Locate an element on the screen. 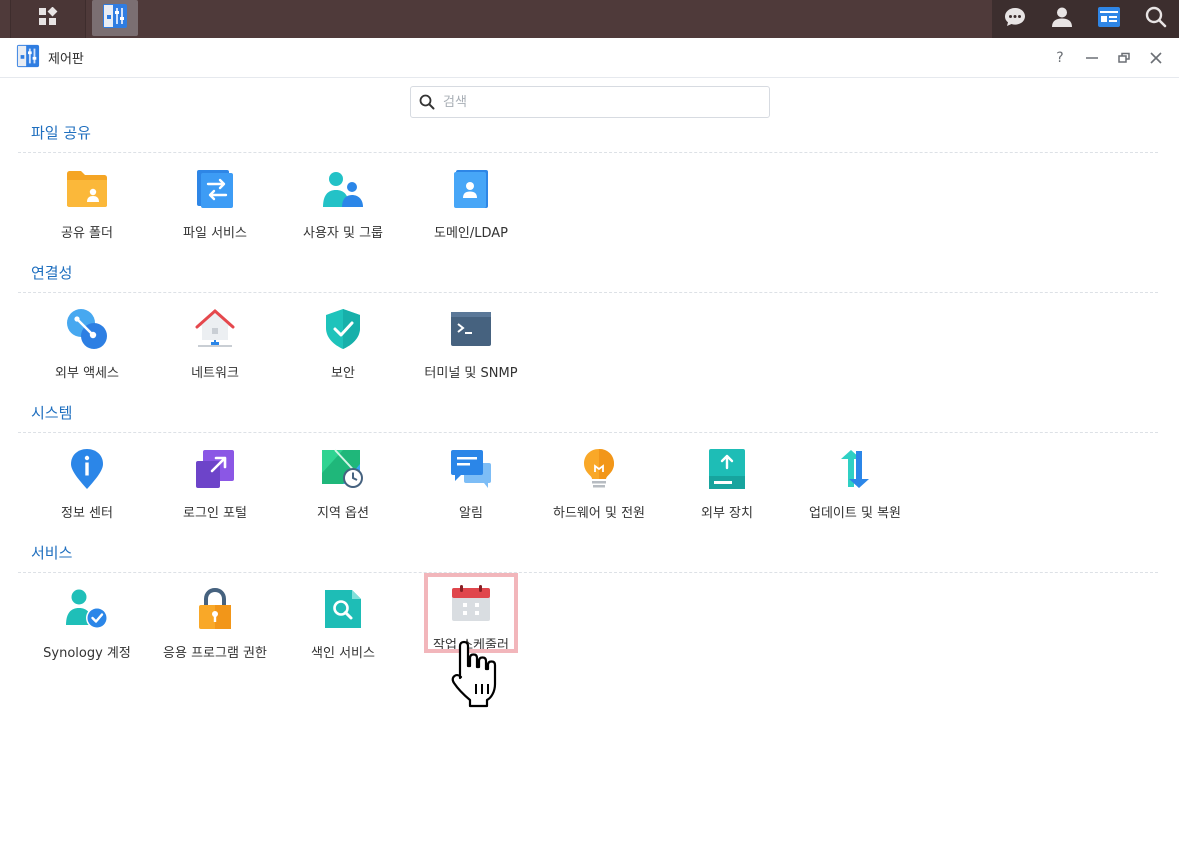 This screenshot has width=1179, height=867. login-portal-icon is located at coordinates (215, 468).